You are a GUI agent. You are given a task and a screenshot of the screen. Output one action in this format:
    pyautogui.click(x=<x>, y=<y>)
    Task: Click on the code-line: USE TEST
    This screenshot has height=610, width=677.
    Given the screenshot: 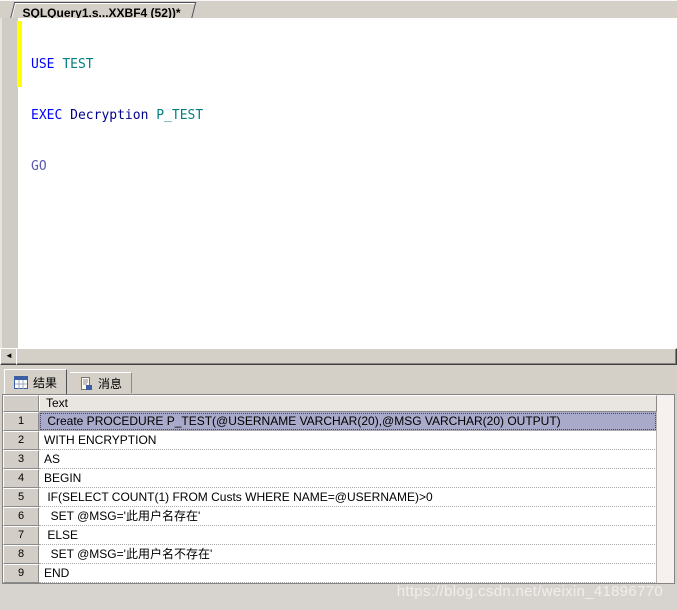 What is the action you would take?
    pyautogui.click(x=117, y=64)
    